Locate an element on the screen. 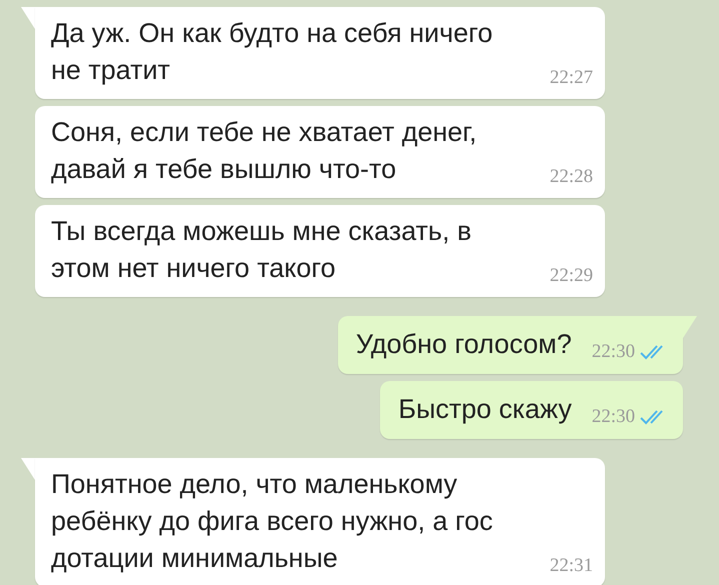 The image size is (719, 585). message-time: 22:31 is located at coordinates (571, 566).